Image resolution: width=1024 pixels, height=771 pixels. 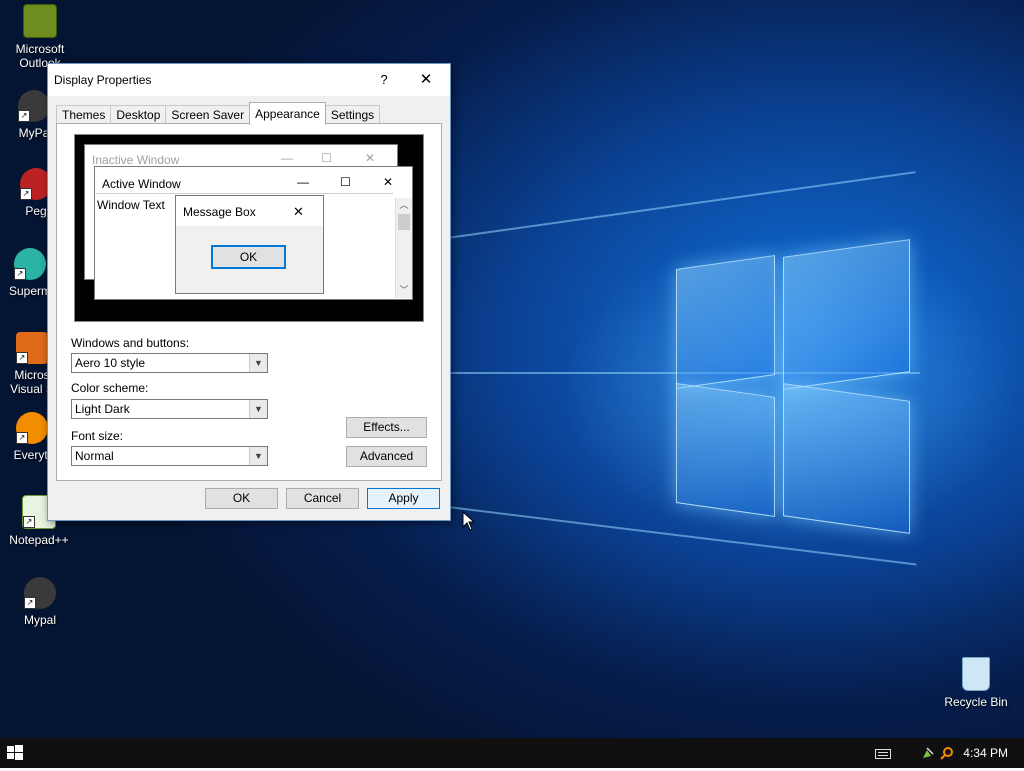 I want to click on help-button: ?, so click(x=384, y=80).